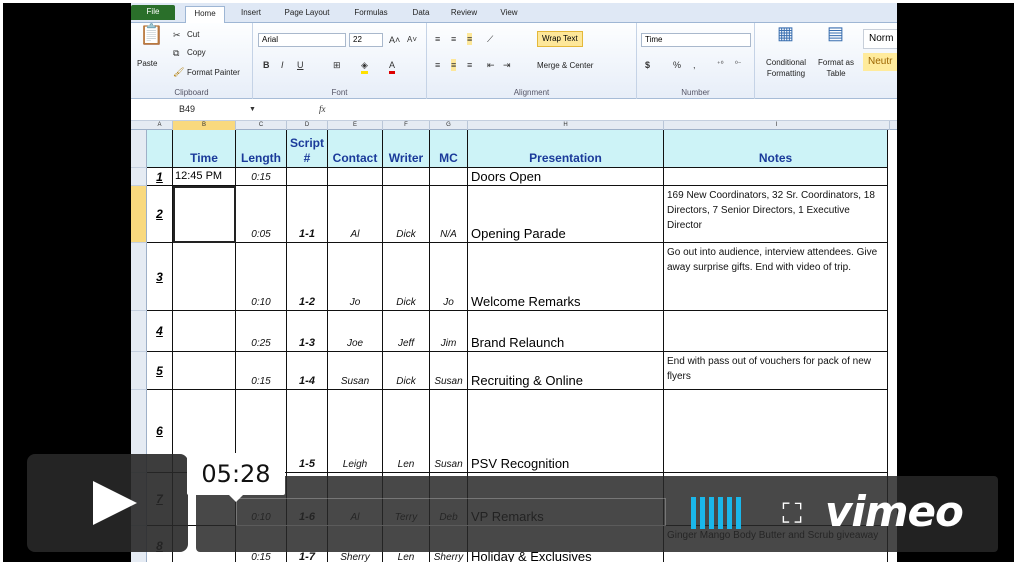 The width and height of the screenshot is (1017, 565). What do you see at coordinates (470, 39) in the screenshot?
I see `align-bottom-icon: ≡` at bounding box center [470, 39].